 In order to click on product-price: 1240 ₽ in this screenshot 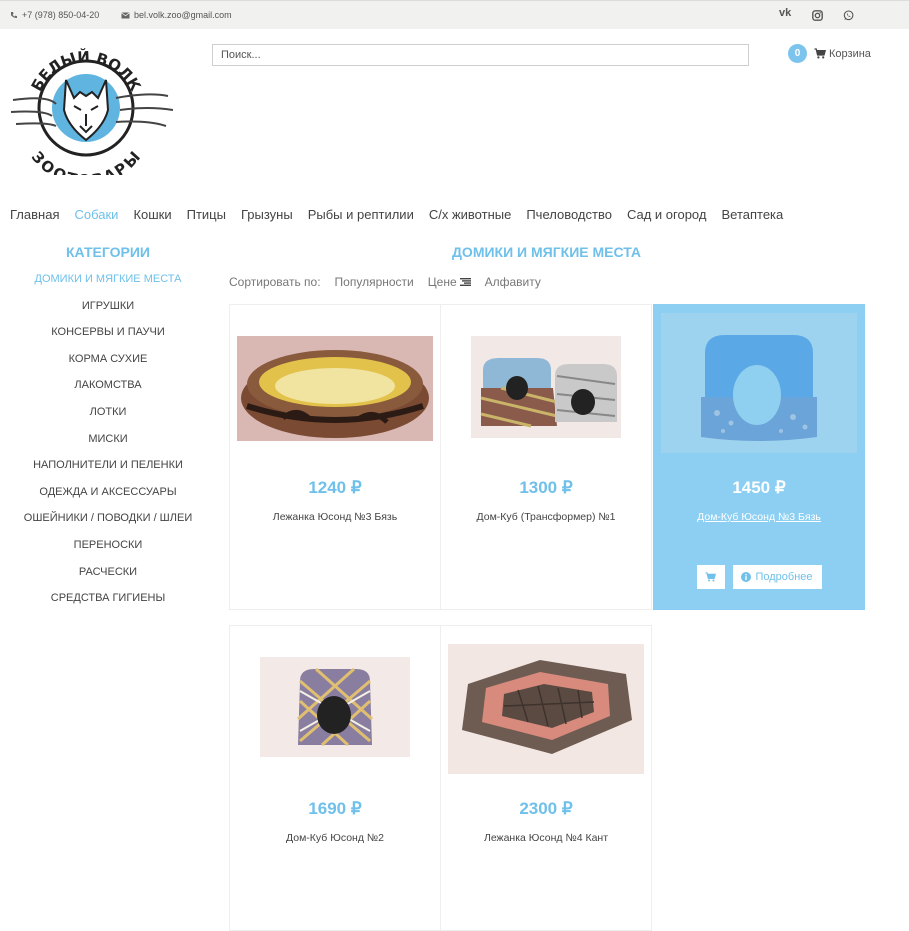, I will do `click(335, 487)`.